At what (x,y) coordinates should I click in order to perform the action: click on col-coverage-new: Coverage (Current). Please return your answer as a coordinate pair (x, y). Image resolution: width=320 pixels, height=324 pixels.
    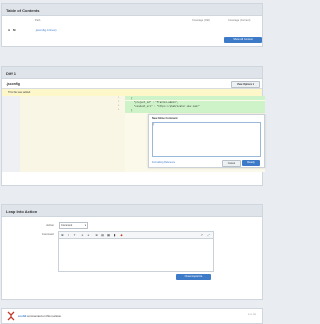
    Looking at the image, I should click on (239, 20).